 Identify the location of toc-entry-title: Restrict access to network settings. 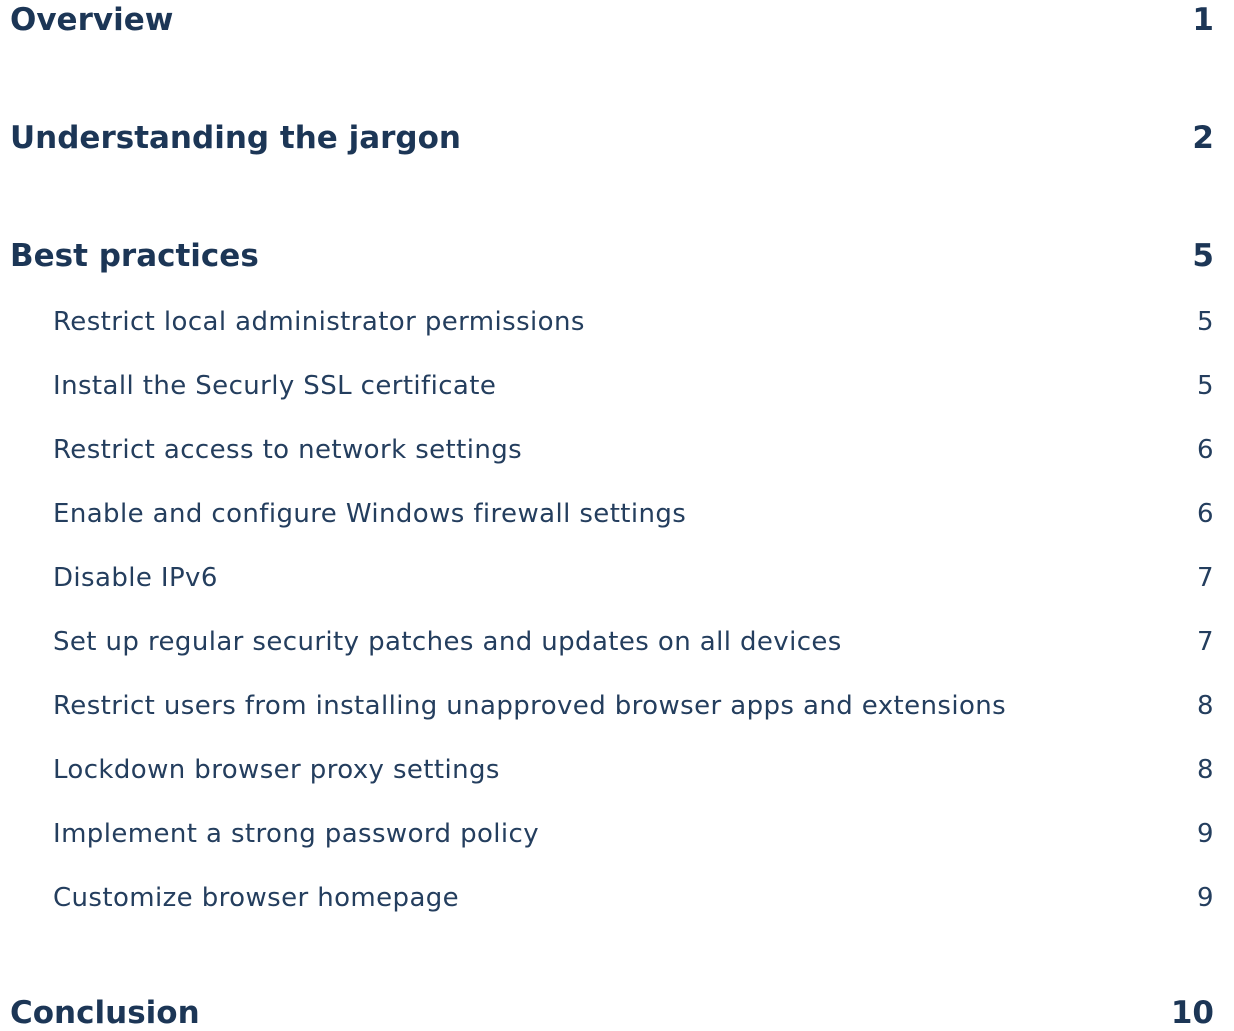
(288, 450).